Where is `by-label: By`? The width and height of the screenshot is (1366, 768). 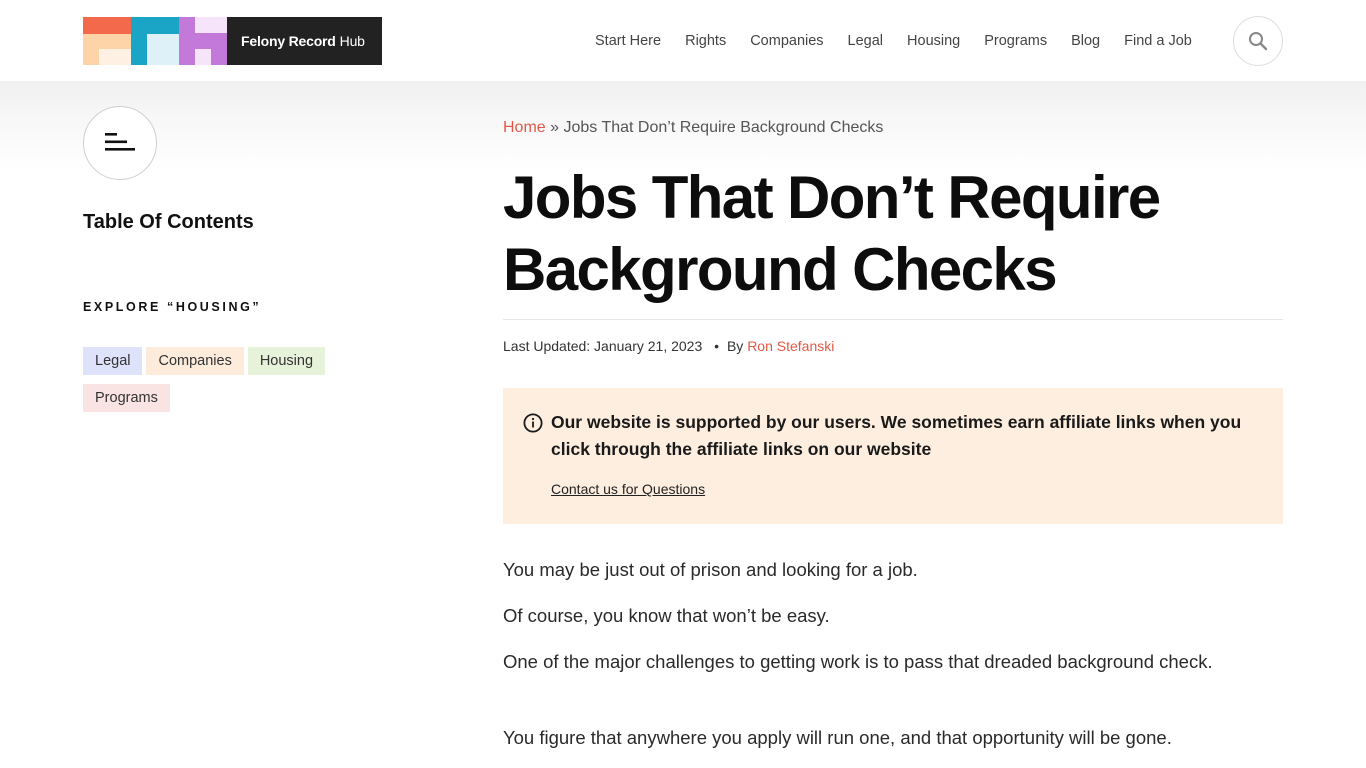 by-label: By is located at coordinates (735, 346).